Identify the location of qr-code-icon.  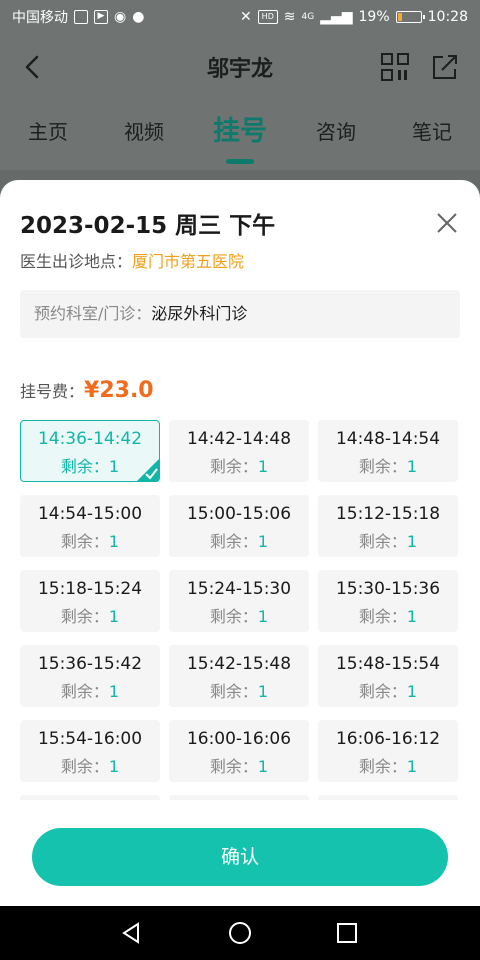
(395, 67).